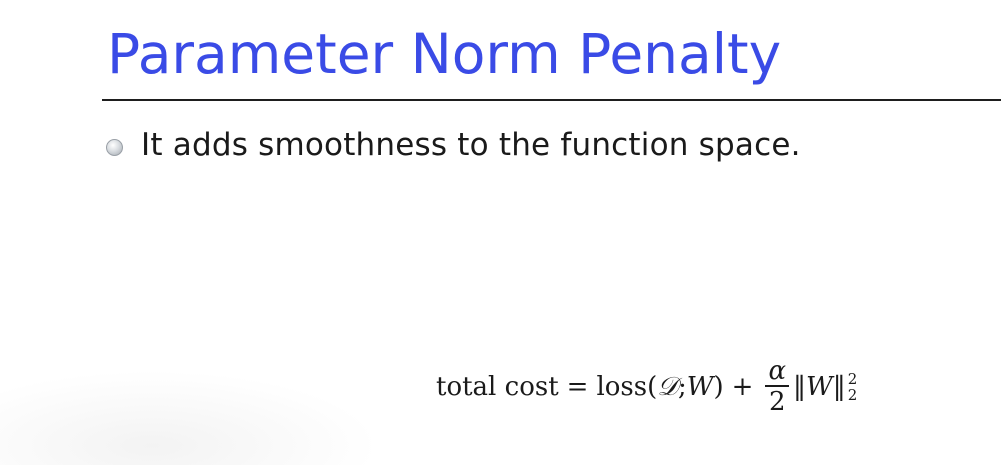 The height and width of the screenshot is (465, 1001). I want to click on formula-lhs: total cost, so click(497, 387).